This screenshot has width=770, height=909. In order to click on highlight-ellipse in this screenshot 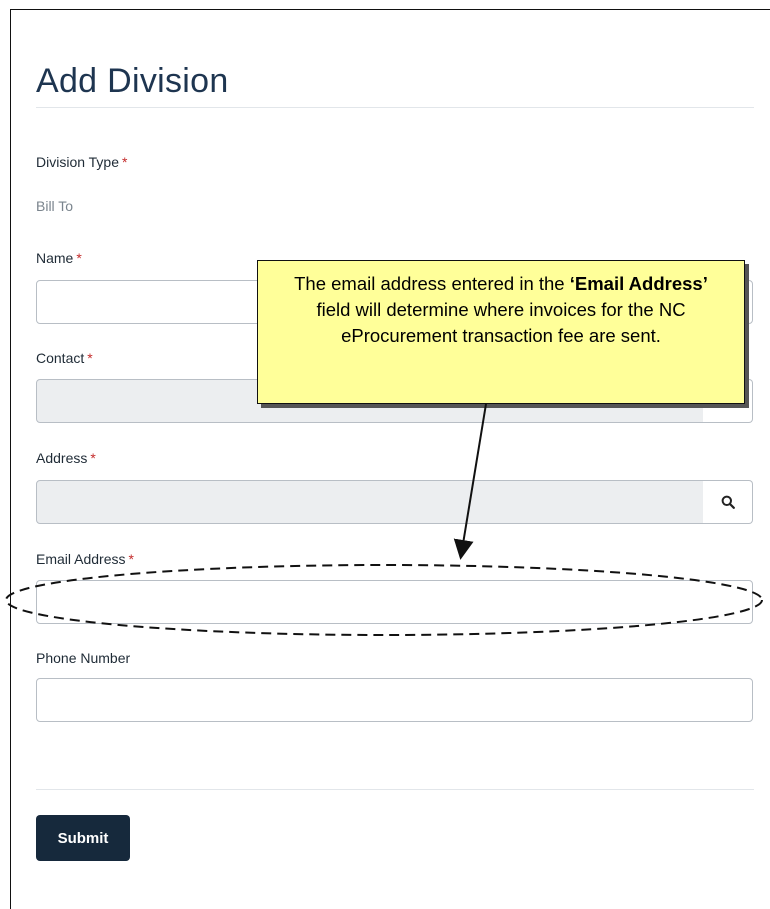, I will do `click(384, 600)`.